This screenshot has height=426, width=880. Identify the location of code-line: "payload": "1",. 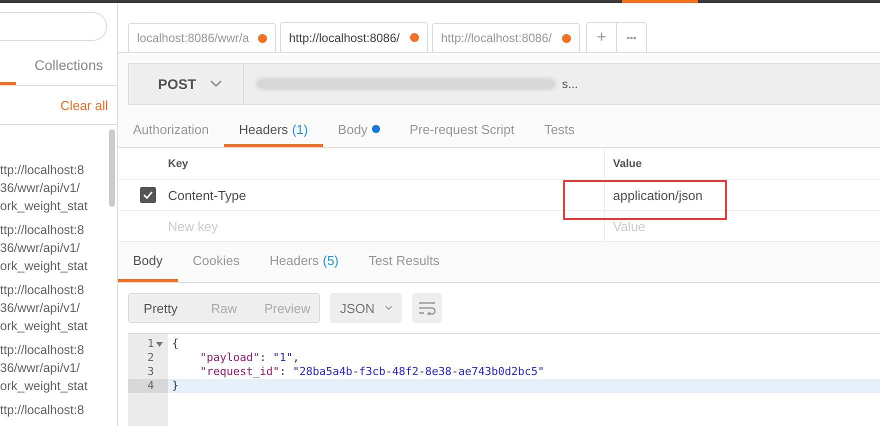
(249, 358).